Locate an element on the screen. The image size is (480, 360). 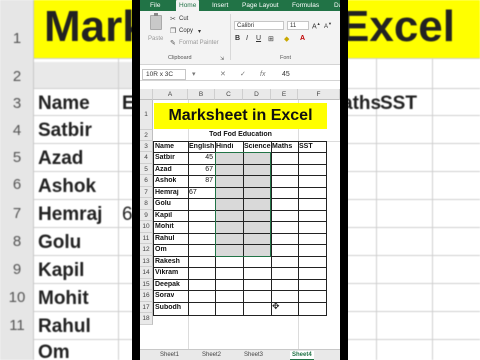
background-name-cell: Golu is located at coordinates (60, 242).